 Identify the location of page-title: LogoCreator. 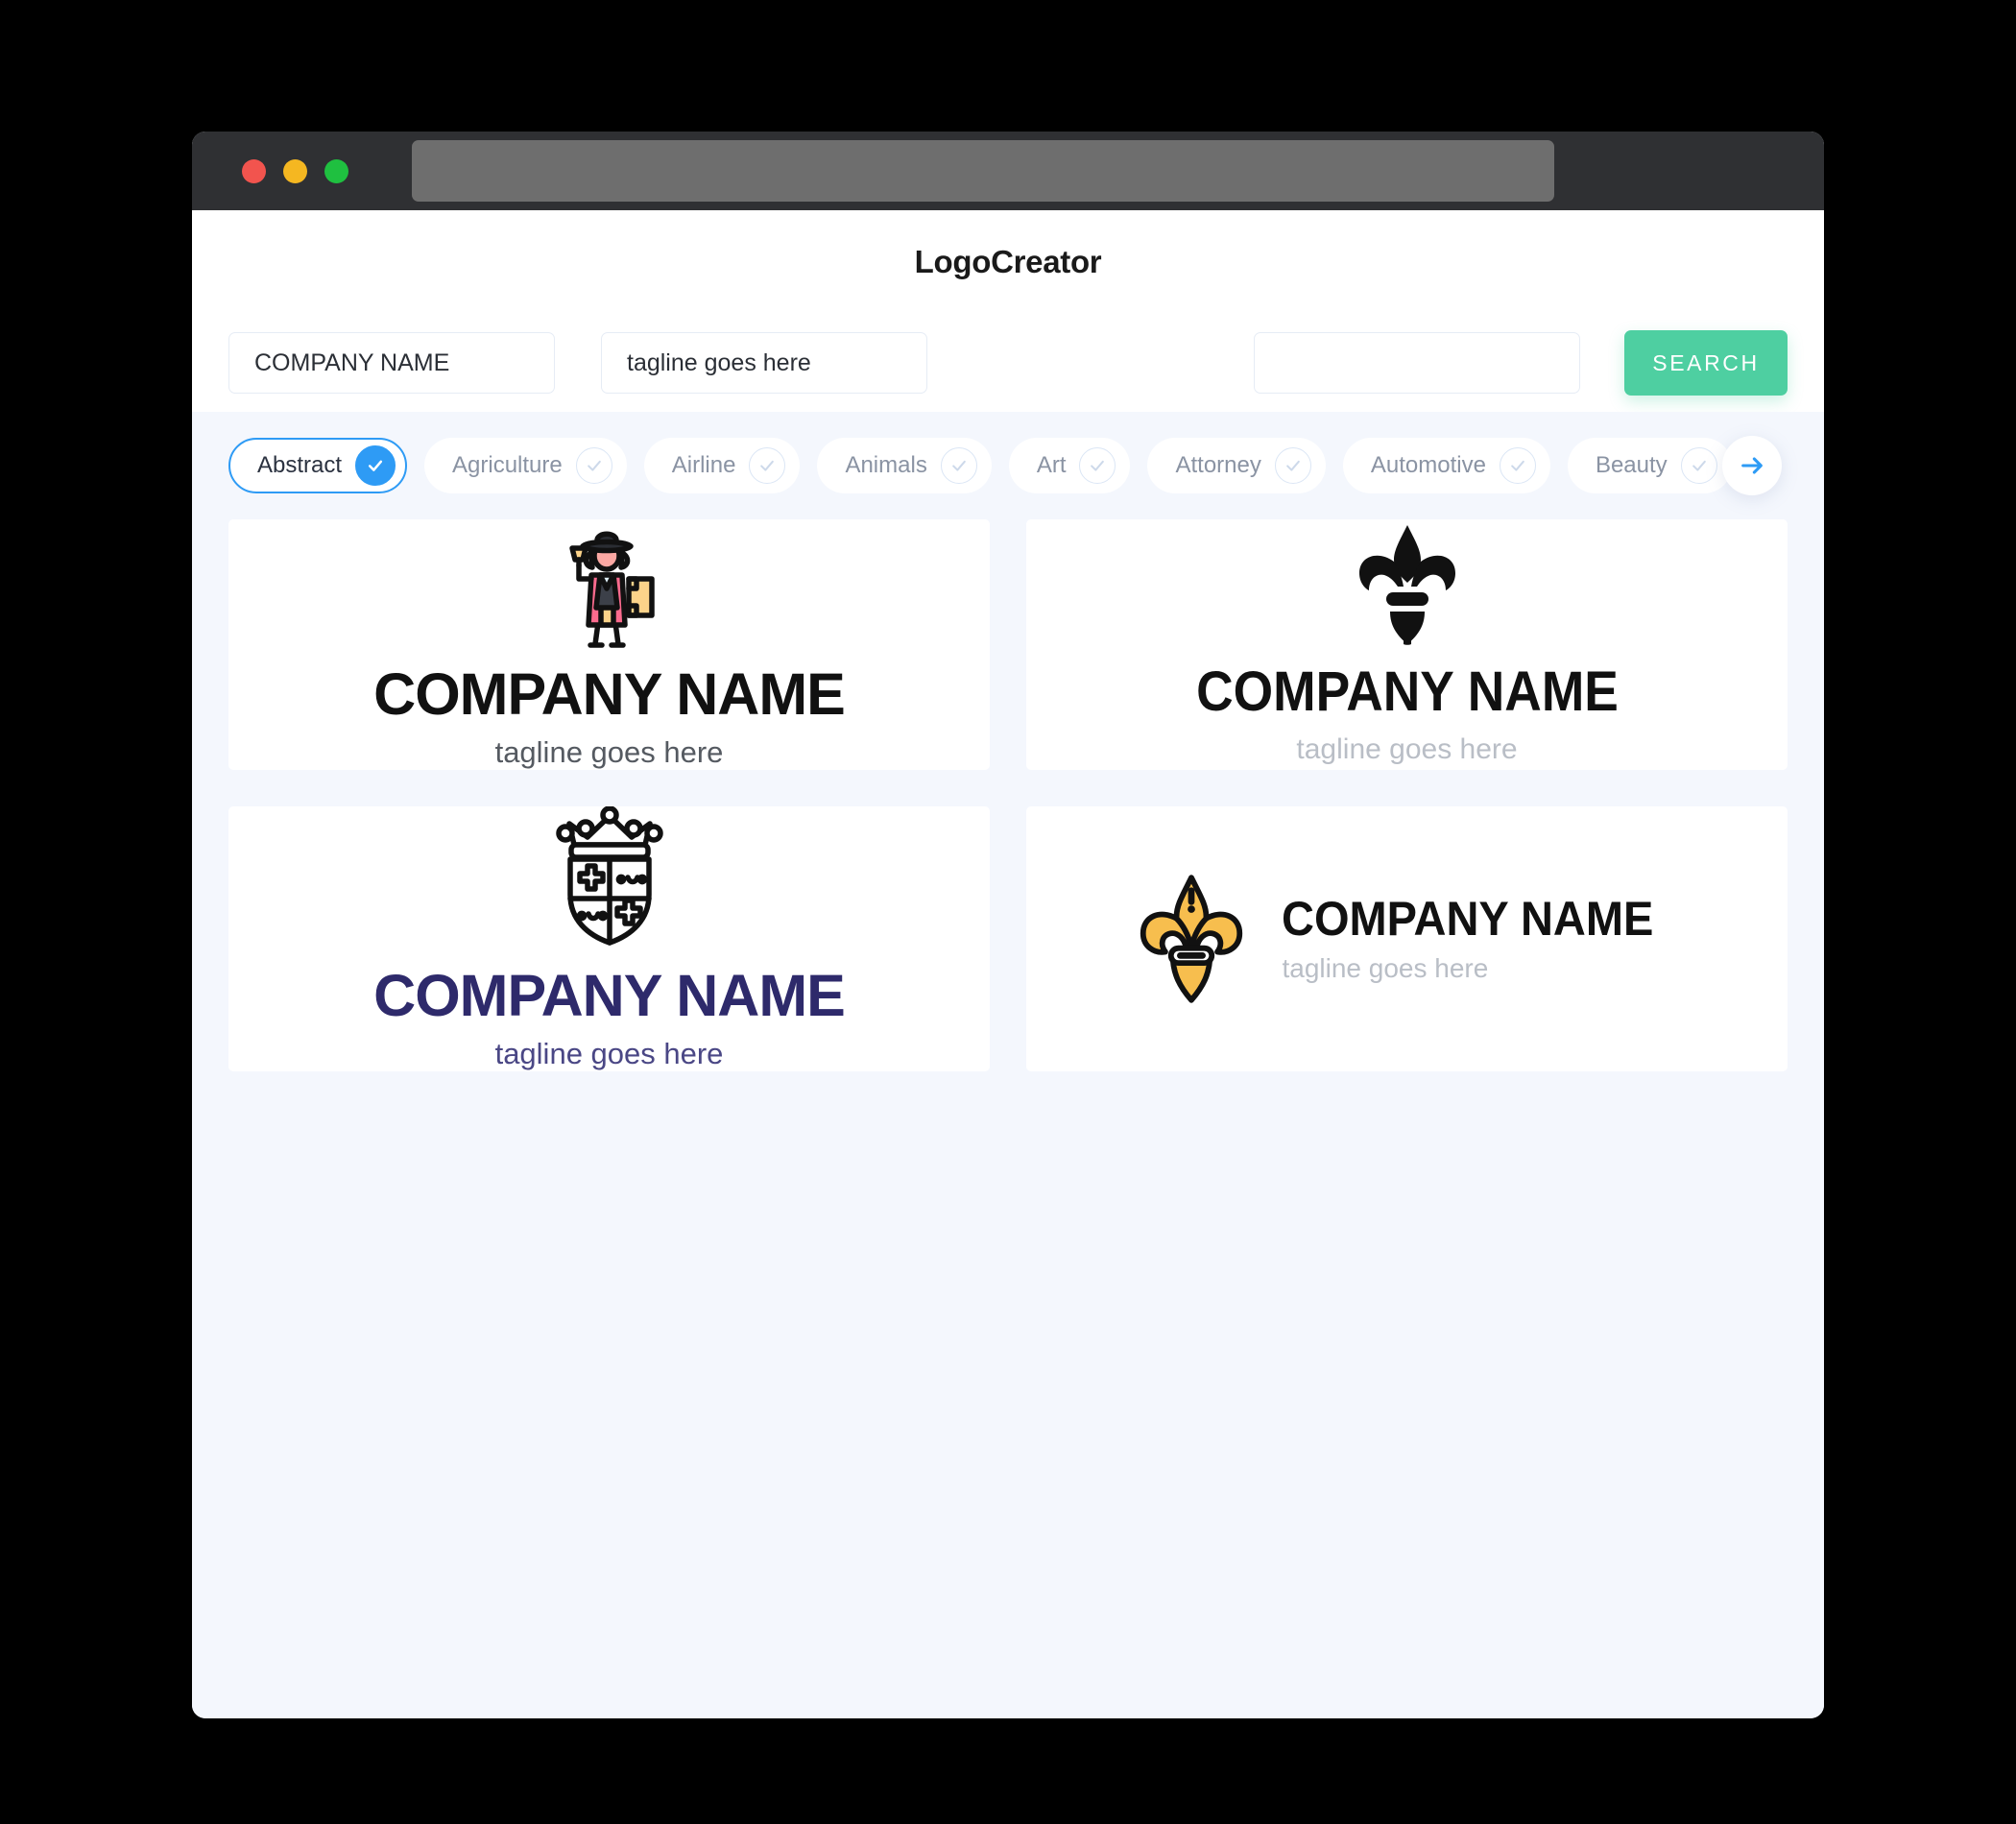
(1008, 261).